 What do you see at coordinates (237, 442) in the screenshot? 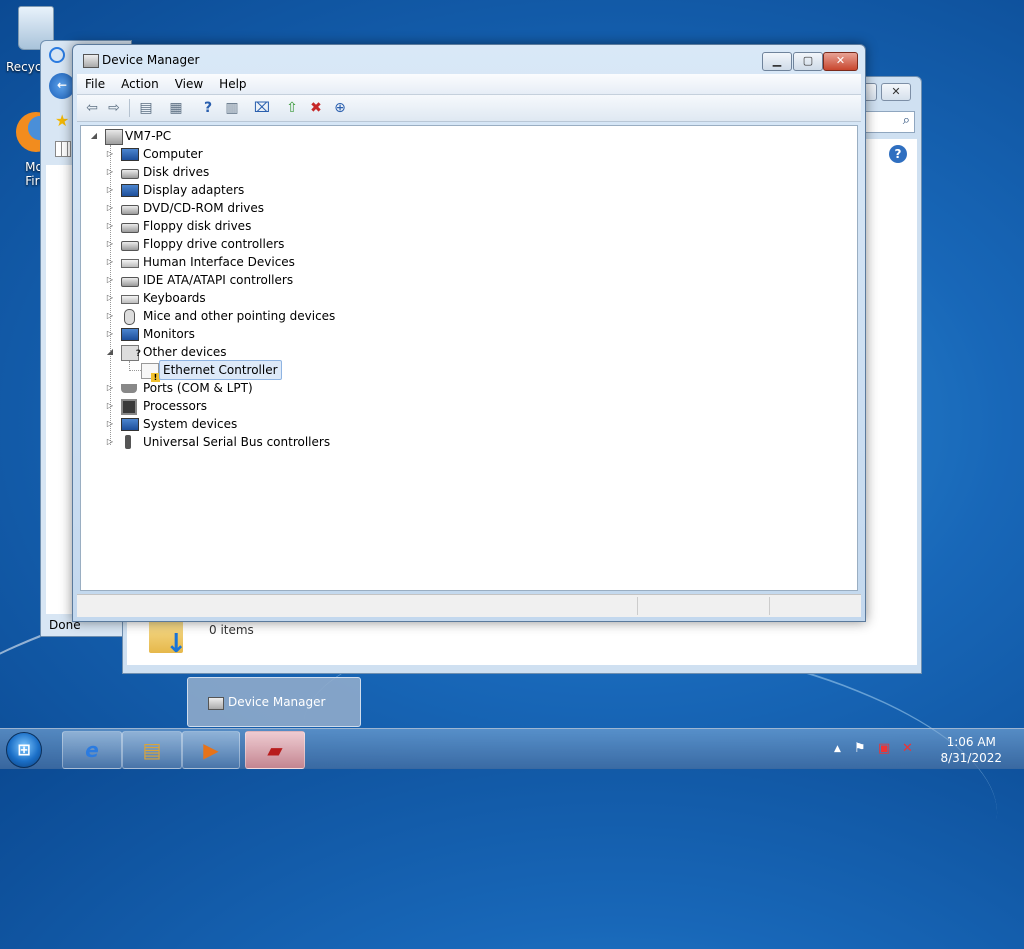
I see `tree-item-label: Universal Serial Bus controllers` at bounding box center [237, 442].